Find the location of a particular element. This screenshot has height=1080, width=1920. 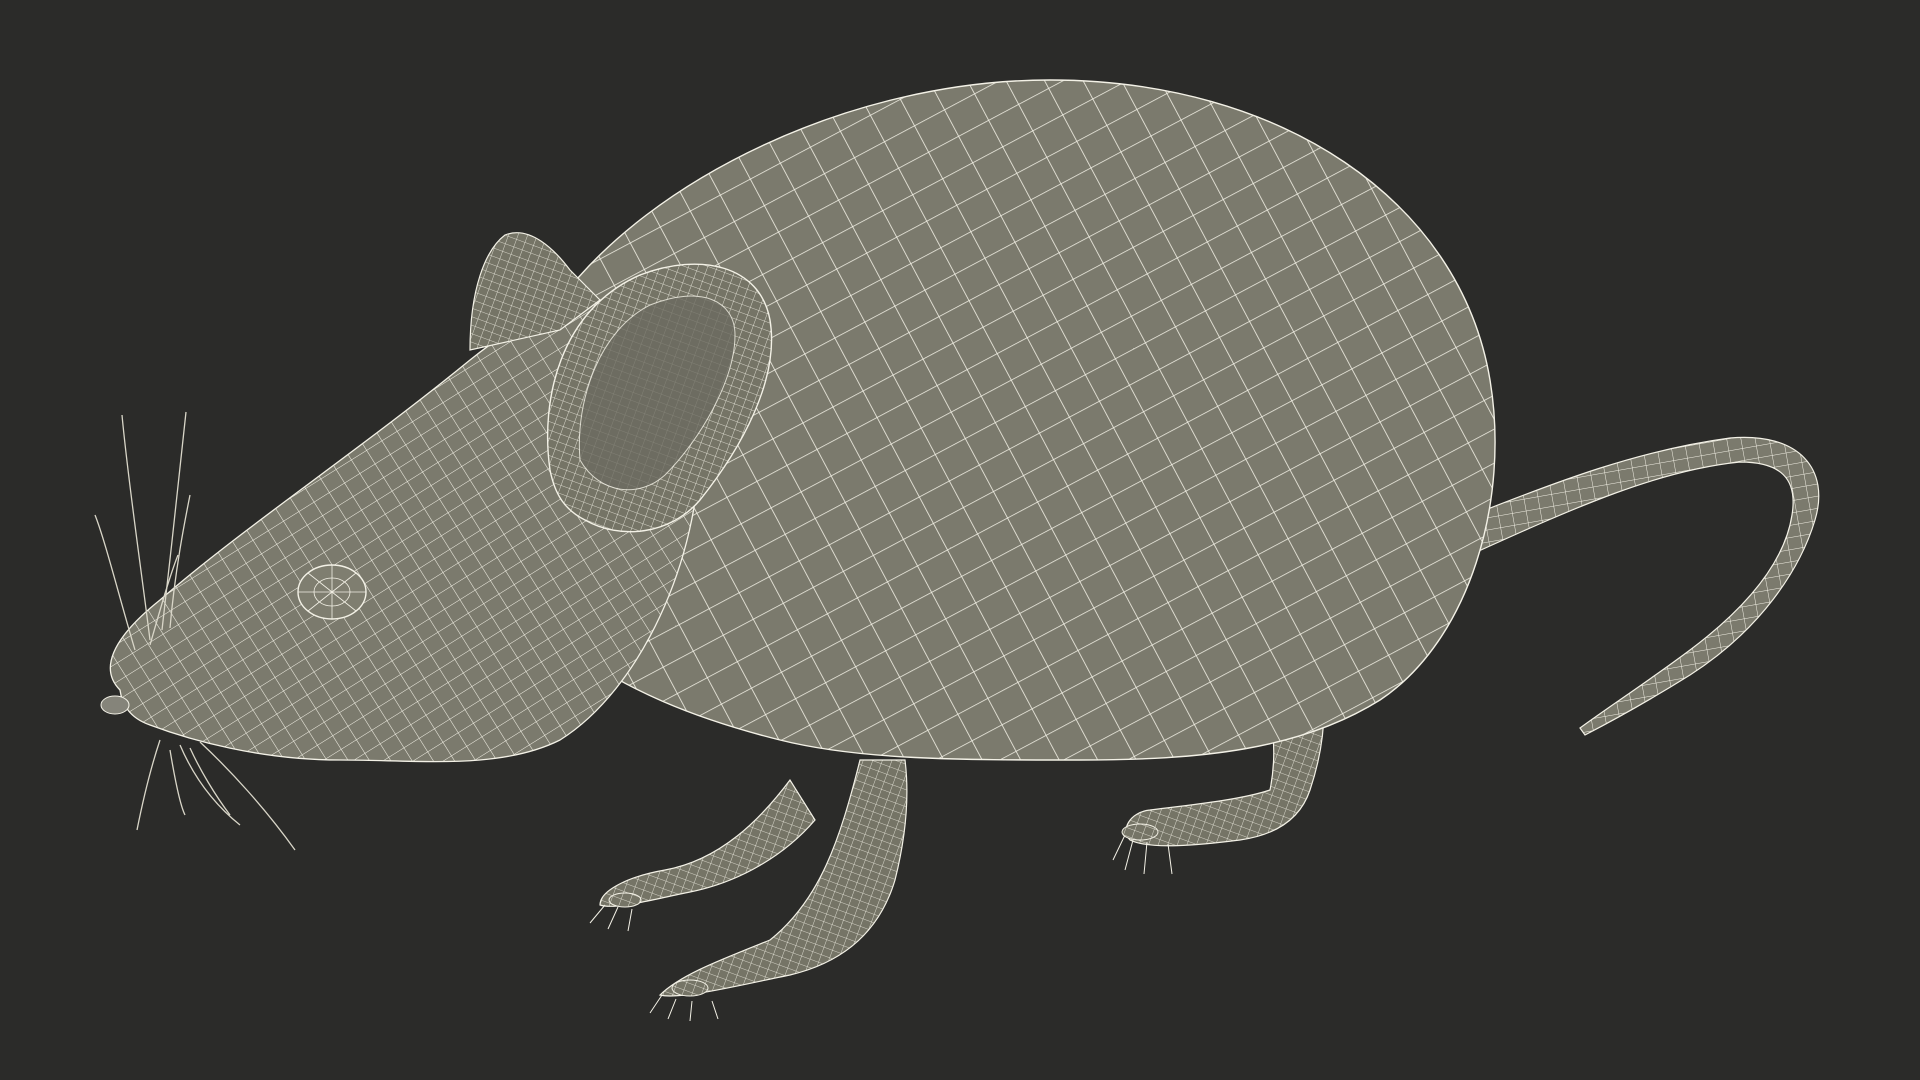

mouse-tail is located at coordinates (1639, 586).